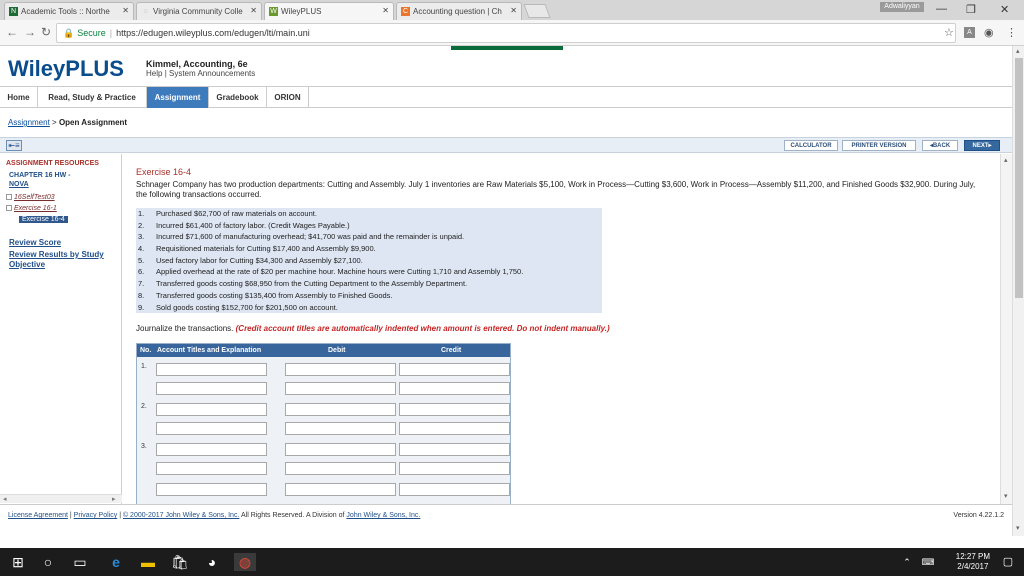 This screenshot has width=1024, height=576. What do you see at coordinates (940, 145) in the screenshot?
I see `back-button: ◂BACK` at bounding box center [940, 145].